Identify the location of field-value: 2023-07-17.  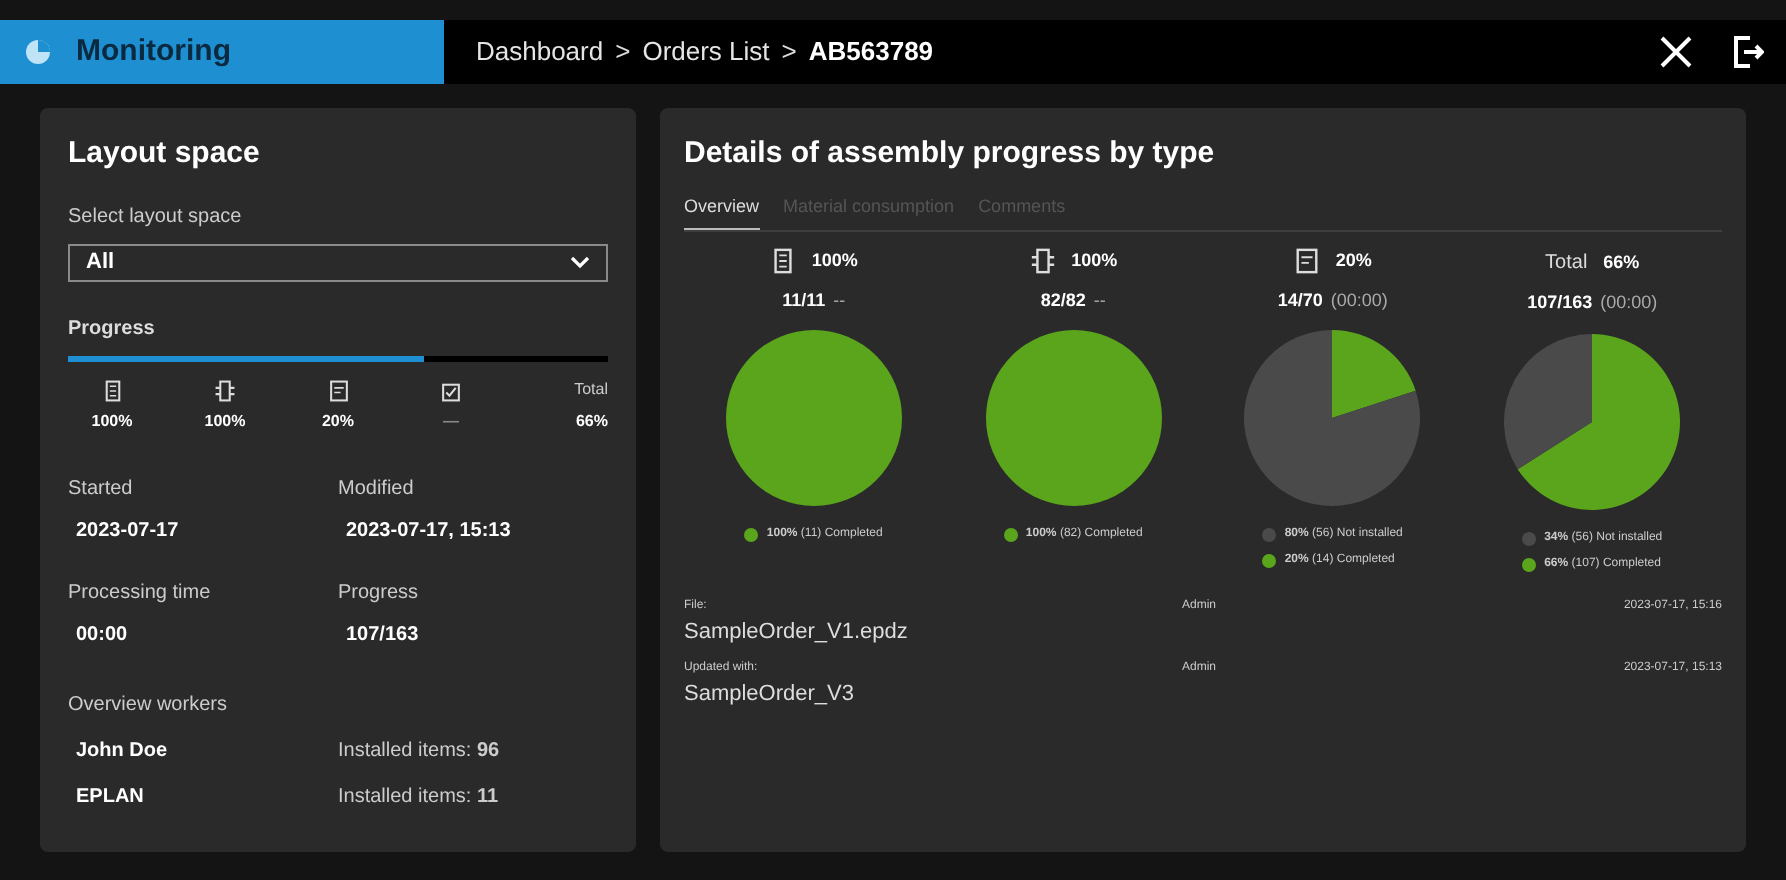
(127, 532).